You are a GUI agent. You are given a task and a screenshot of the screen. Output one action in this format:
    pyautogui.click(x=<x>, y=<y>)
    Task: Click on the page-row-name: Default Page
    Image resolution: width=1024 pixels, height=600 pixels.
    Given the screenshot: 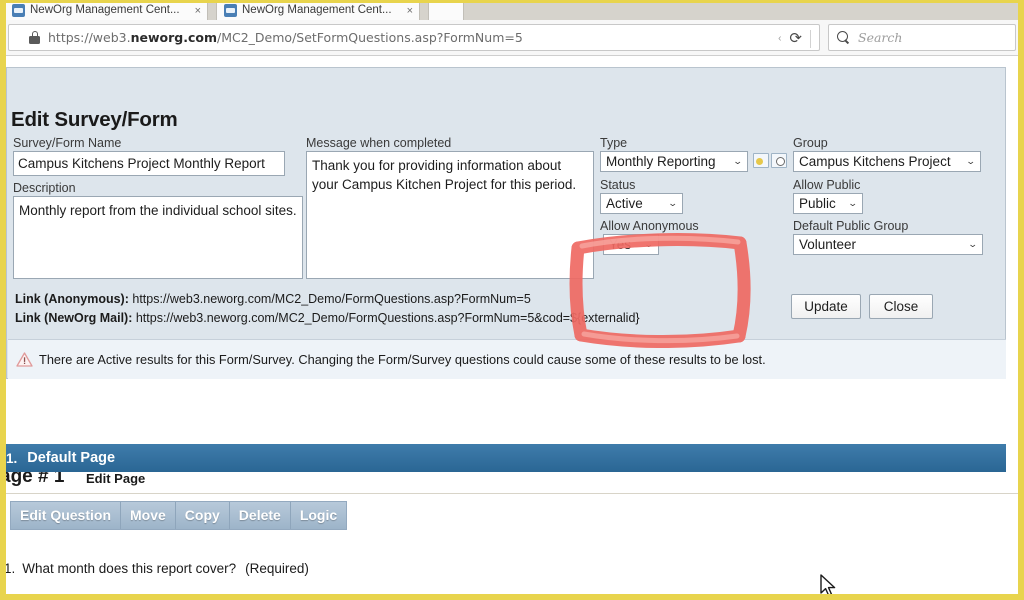 What is the action you would take?
    pyautogui.click(x=71, y=458)
    